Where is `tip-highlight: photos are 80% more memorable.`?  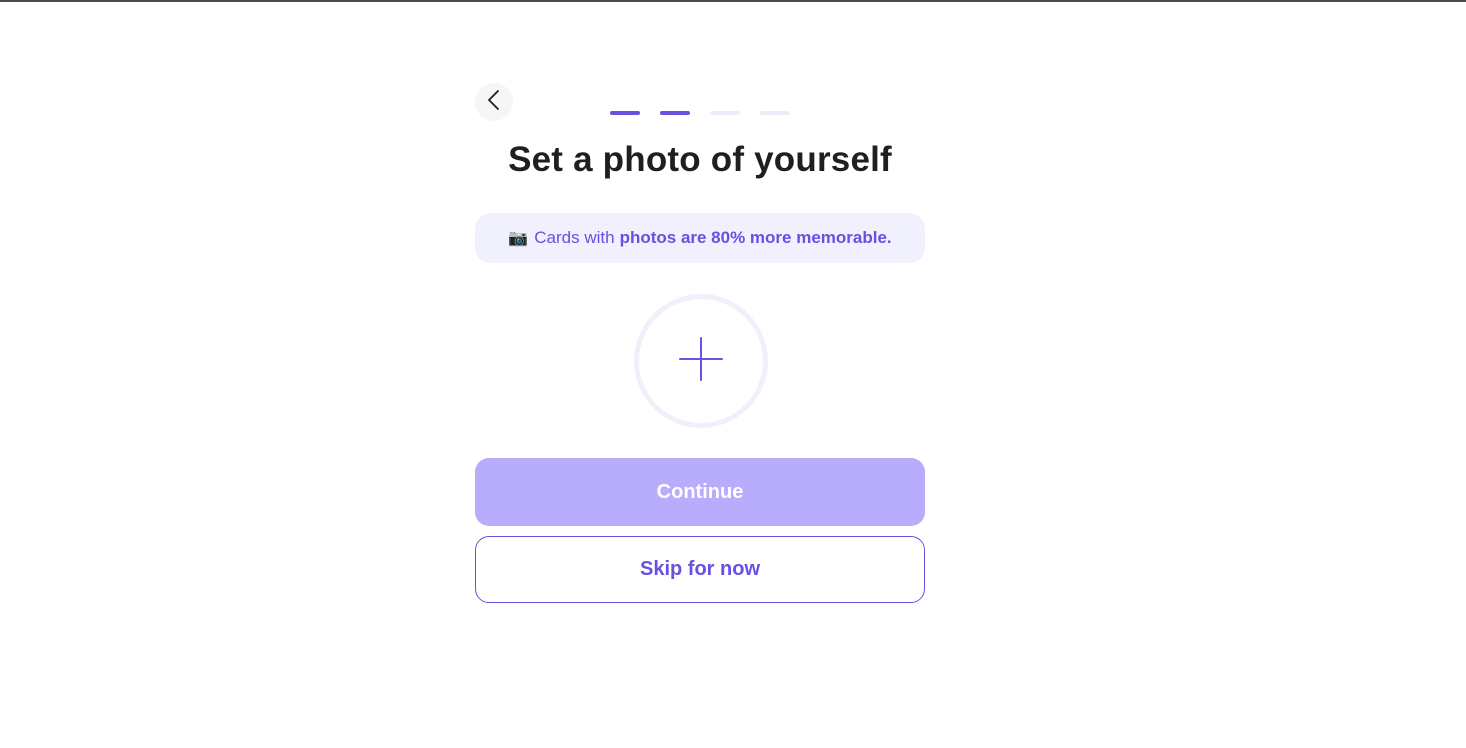 tip-highlight: photos are 80% more memorable. is located at coordinates (755, 237).